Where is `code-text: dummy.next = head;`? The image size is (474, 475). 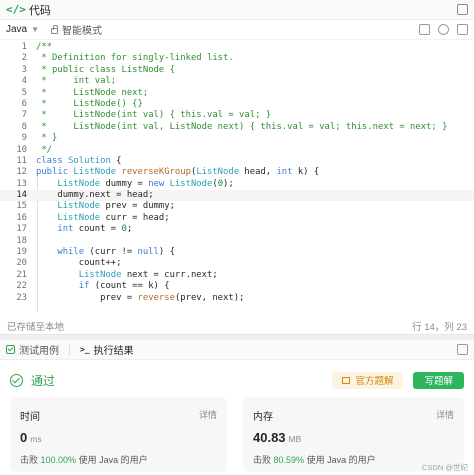
code-text: dummy.next = head; is located at coordinates (95, 195).